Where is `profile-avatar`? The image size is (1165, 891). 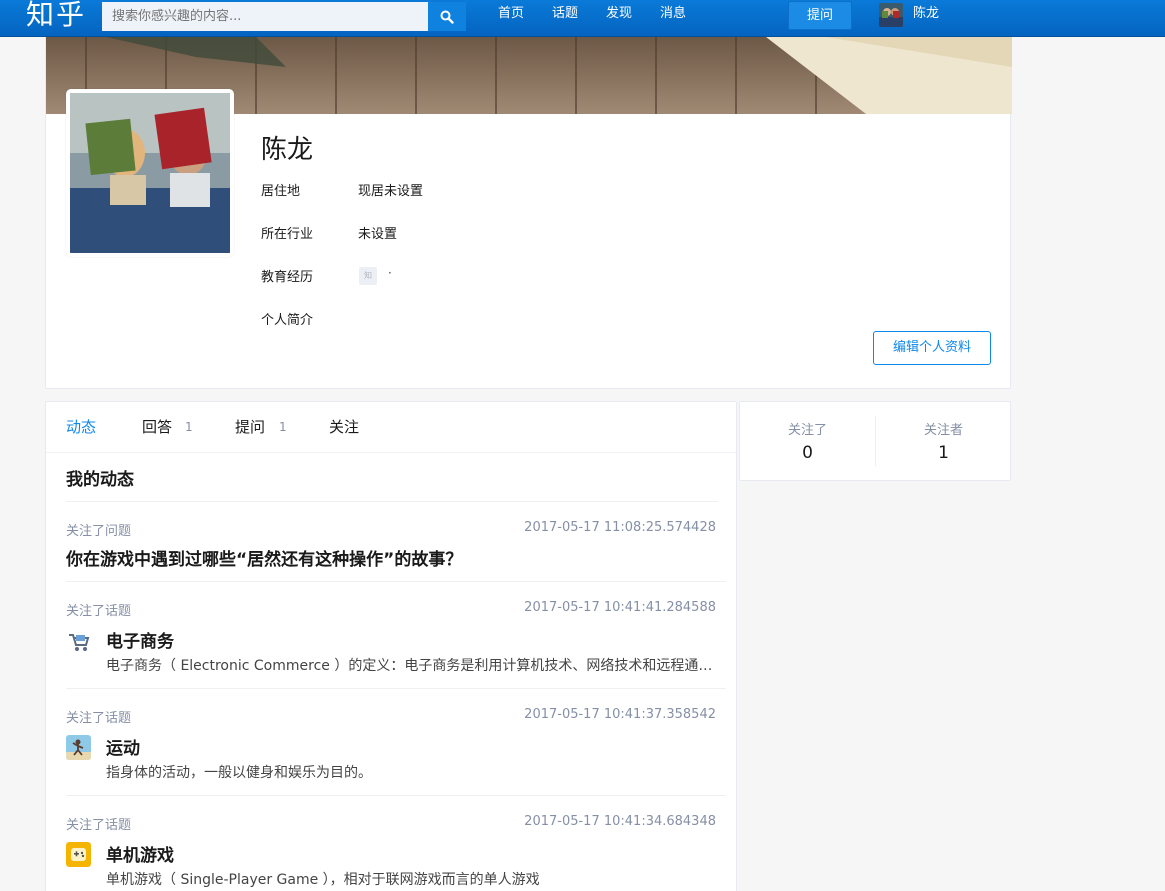 profile-avatar is located at coordinates (150, 173).